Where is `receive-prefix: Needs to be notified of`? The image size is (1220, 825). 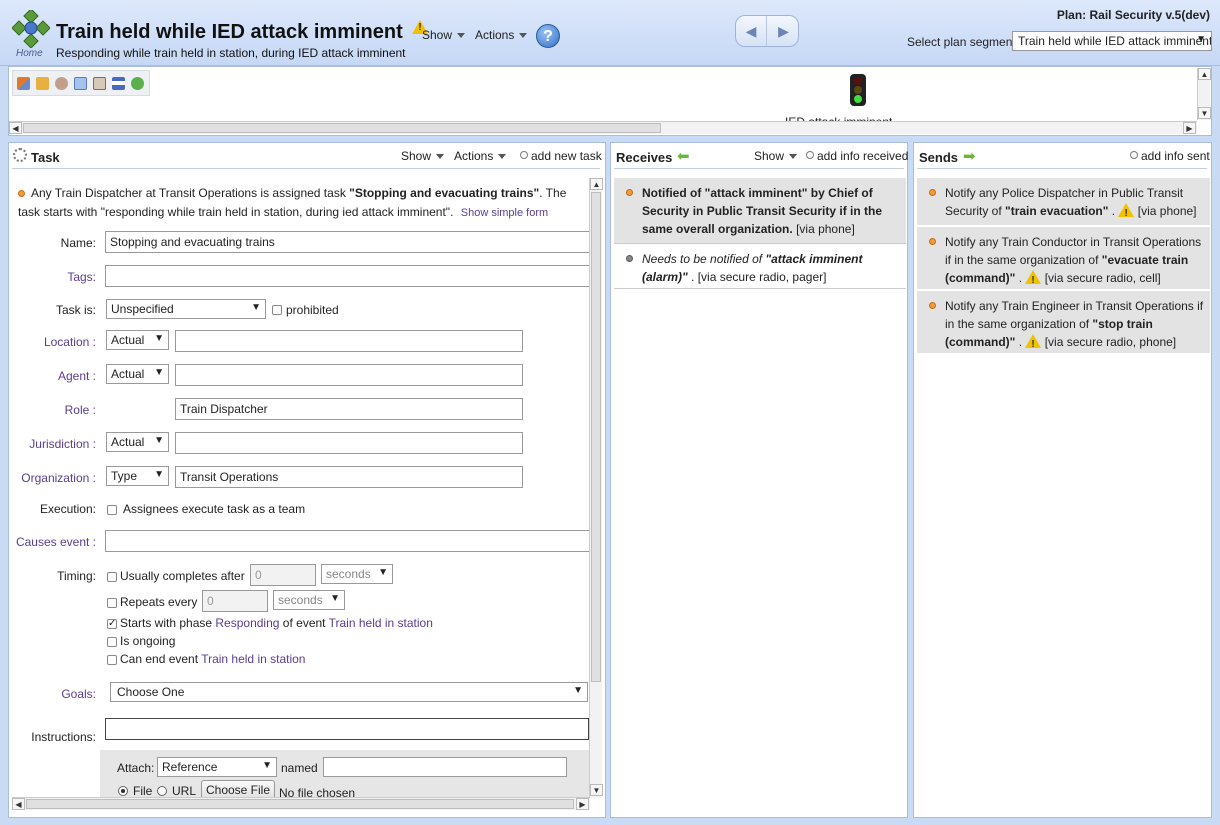
receive-prefix: Needs to be notified of is located at coordinates (704, 259).